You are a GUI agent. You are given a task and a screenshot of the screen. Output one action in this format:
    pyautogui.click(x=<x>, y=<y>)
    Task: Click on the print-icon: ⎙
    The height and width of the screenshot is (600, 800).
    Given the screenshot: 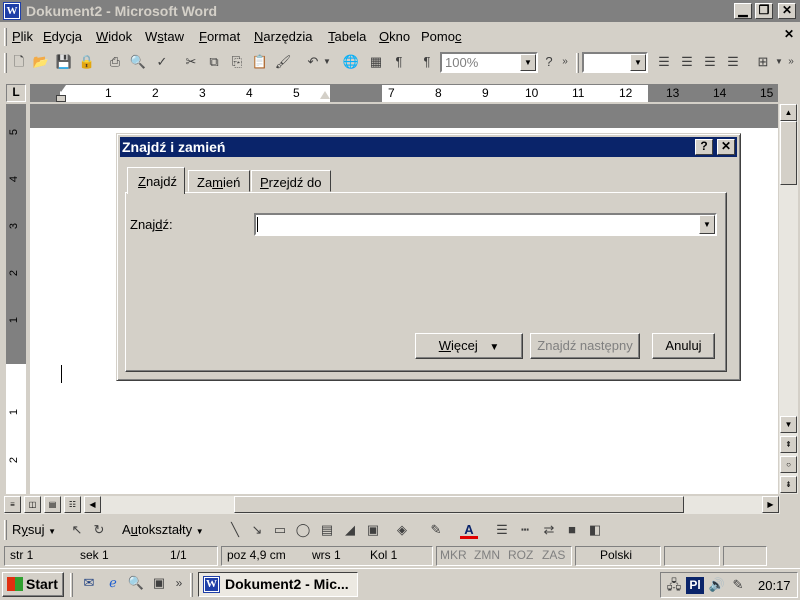 What is the action you would take?
    pyautogui.click(x=115, y=62)
    